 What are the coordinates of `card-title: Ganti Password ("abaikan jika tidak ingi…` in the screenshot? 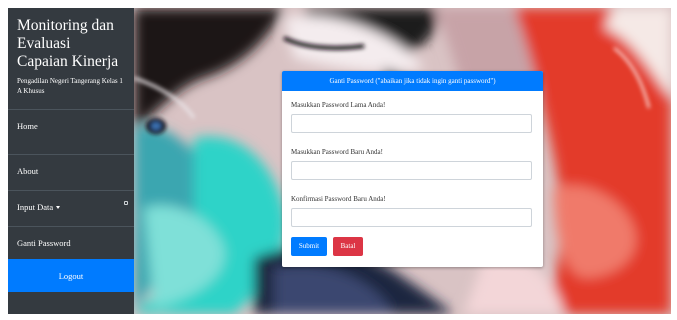 It's located at (412, 81).